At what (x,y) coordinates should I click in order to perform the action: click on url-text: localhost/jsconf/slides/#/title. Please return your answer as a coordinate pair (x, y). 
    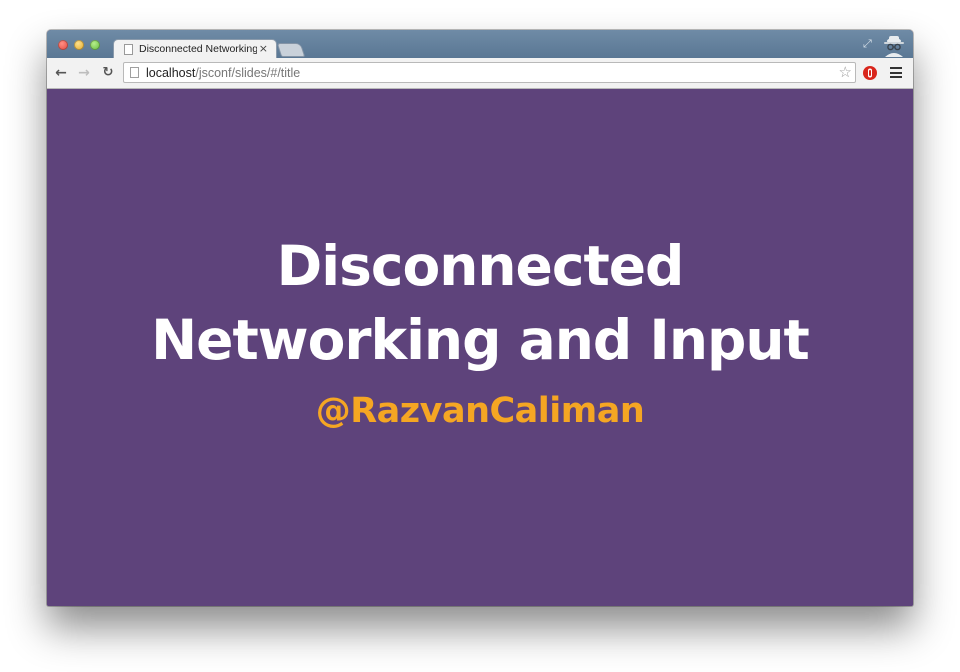
    Looking at the image, I should click on (223, 73).